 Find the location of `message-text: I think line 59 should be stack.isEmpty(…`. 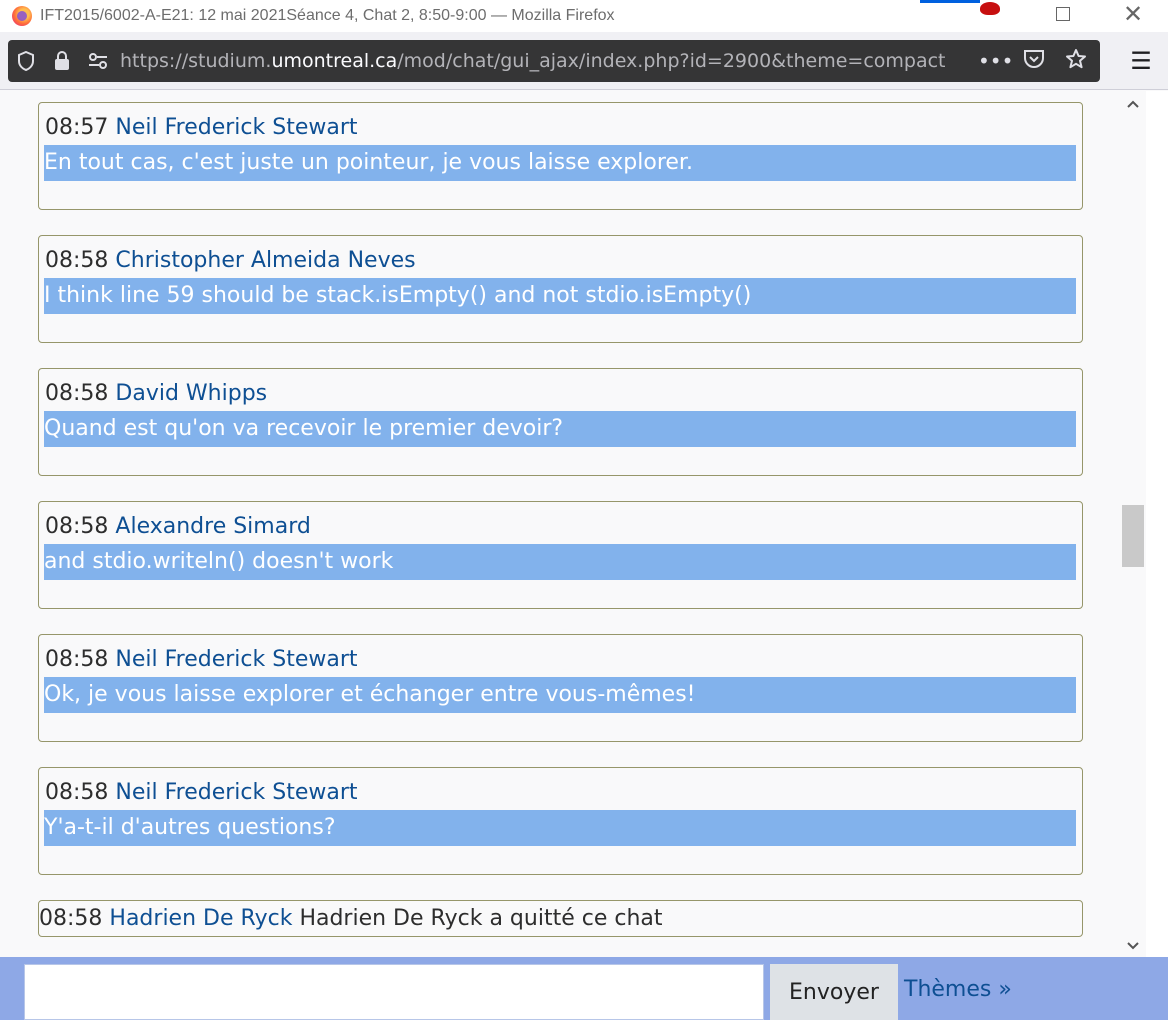

message-text: I think line 59 should be stack.isEmpty(… is located at coordinates (560, 296).